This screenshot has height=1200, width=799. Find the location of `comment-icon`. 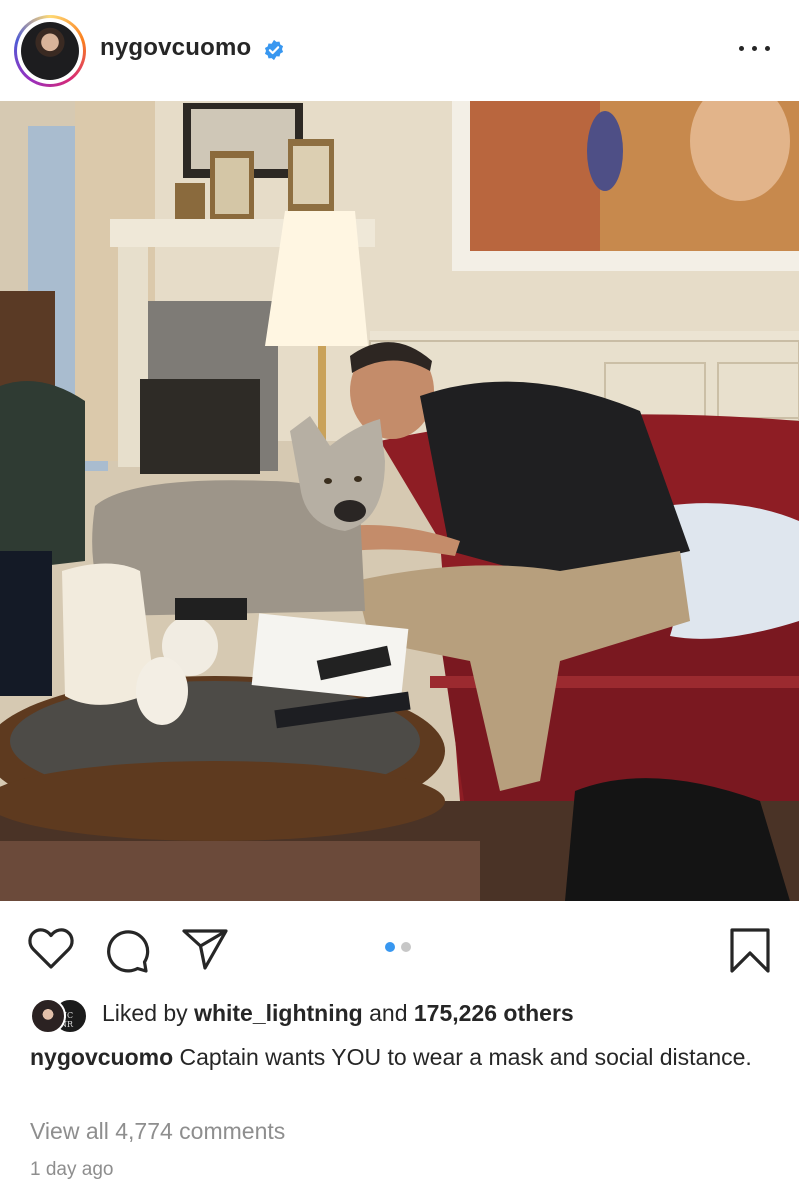

comment-icon is located at coordinates (127, 951).